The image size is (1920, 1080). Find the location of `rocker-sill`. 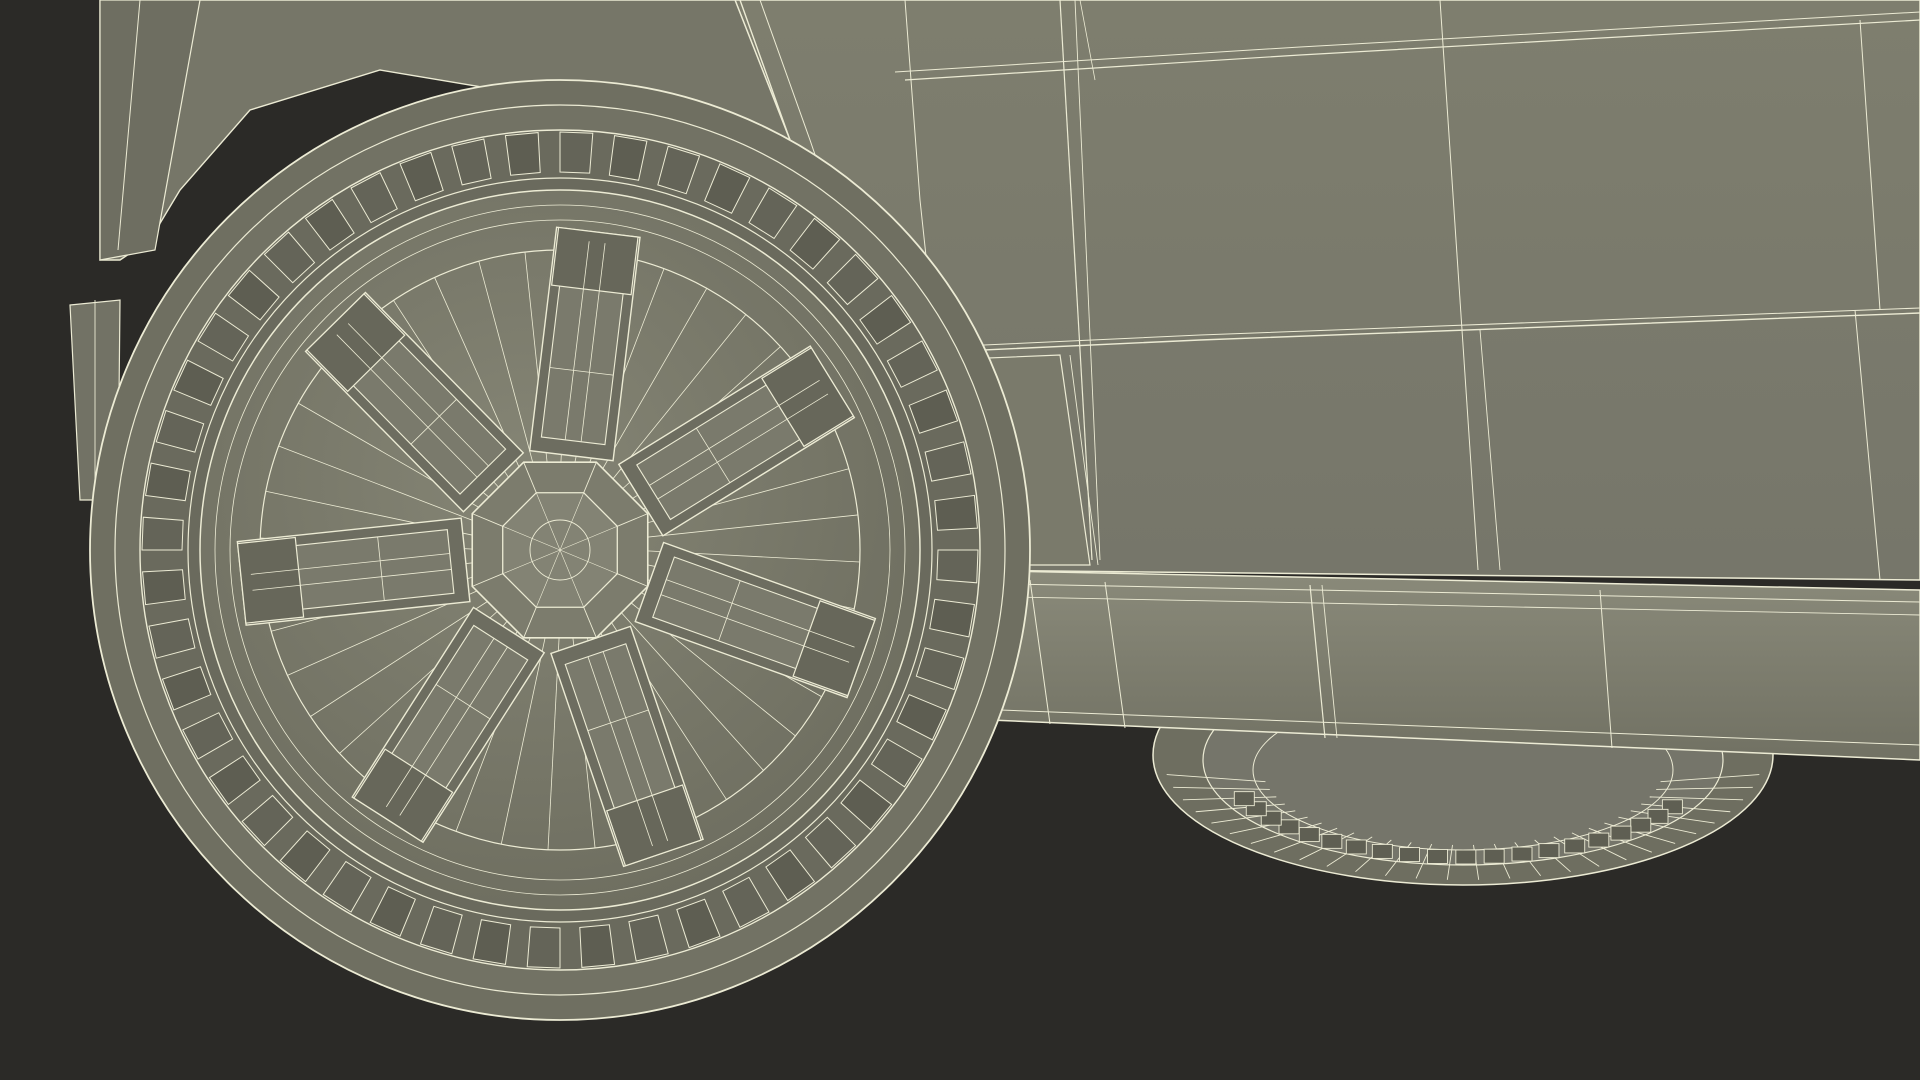

rocker-sill is located at coordinates (1437, 665).